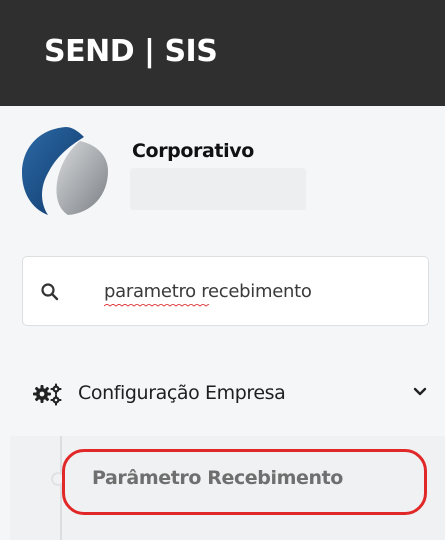  I want to click on company-logo-icon, so click(65, 171).